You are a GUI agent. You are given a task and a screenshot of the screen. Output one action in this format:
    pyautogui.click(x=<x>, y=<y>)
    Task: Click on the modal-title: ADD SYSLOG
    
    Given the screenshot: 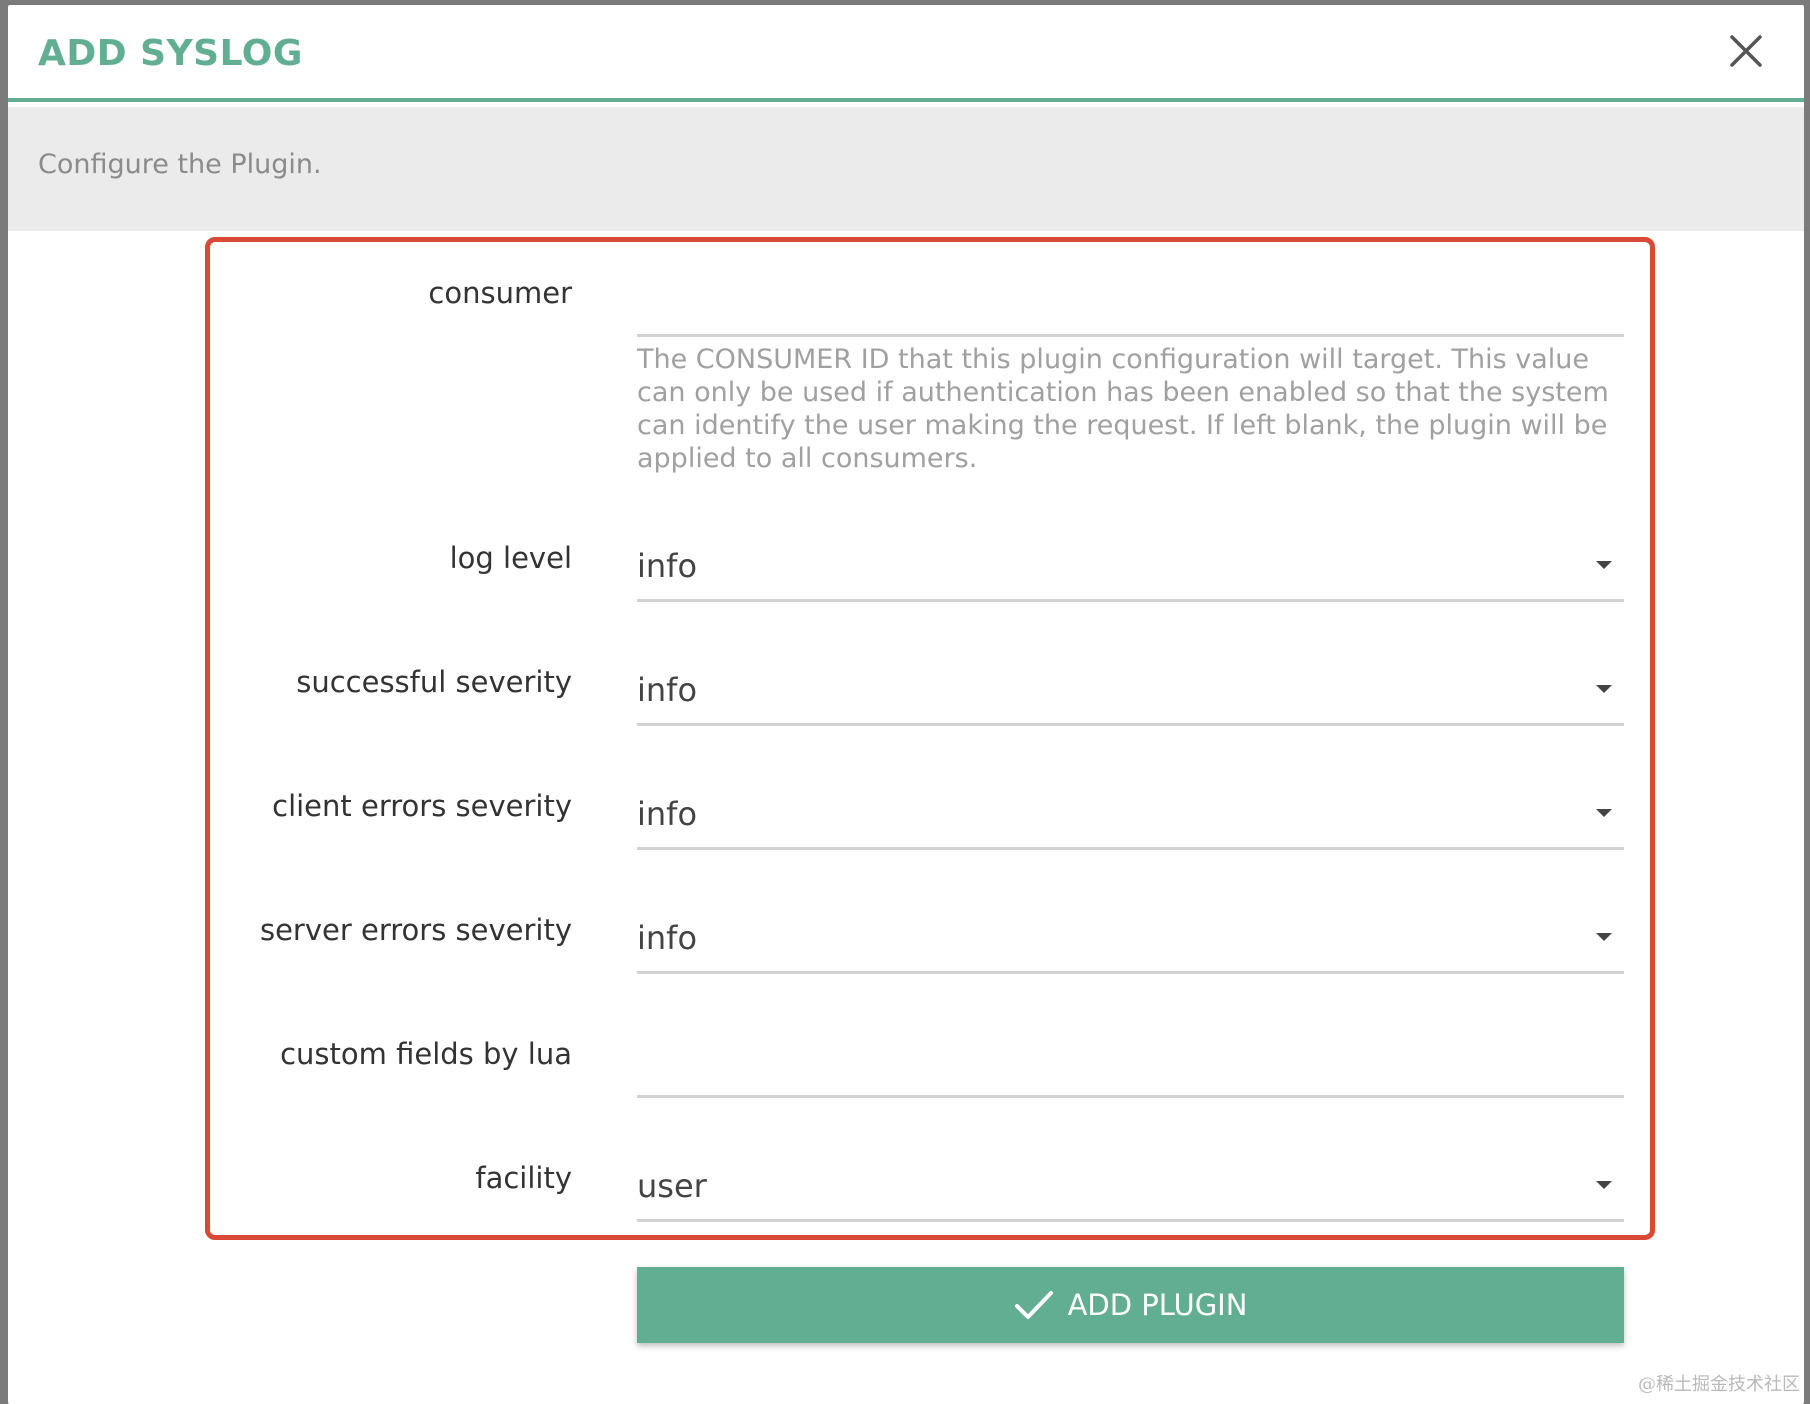 What is the action you would take?
    pyautogui.click(x=170, y=53)
    